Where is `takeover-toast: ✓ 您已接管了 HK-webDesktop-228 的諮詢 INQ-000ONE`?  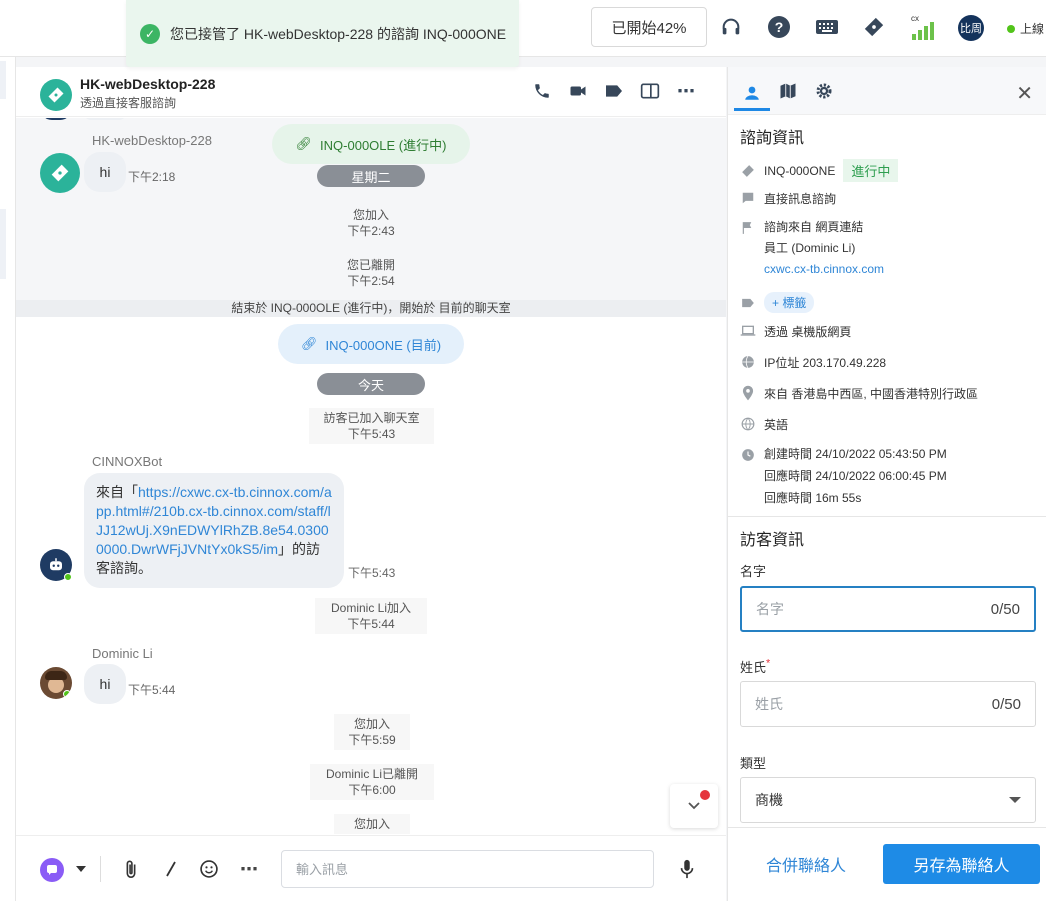
takeover-toast: ✓ 您已接管了 HK-webDesktop-228 的諮詢 INQ-000ONE is located at coordinates (322, 33).